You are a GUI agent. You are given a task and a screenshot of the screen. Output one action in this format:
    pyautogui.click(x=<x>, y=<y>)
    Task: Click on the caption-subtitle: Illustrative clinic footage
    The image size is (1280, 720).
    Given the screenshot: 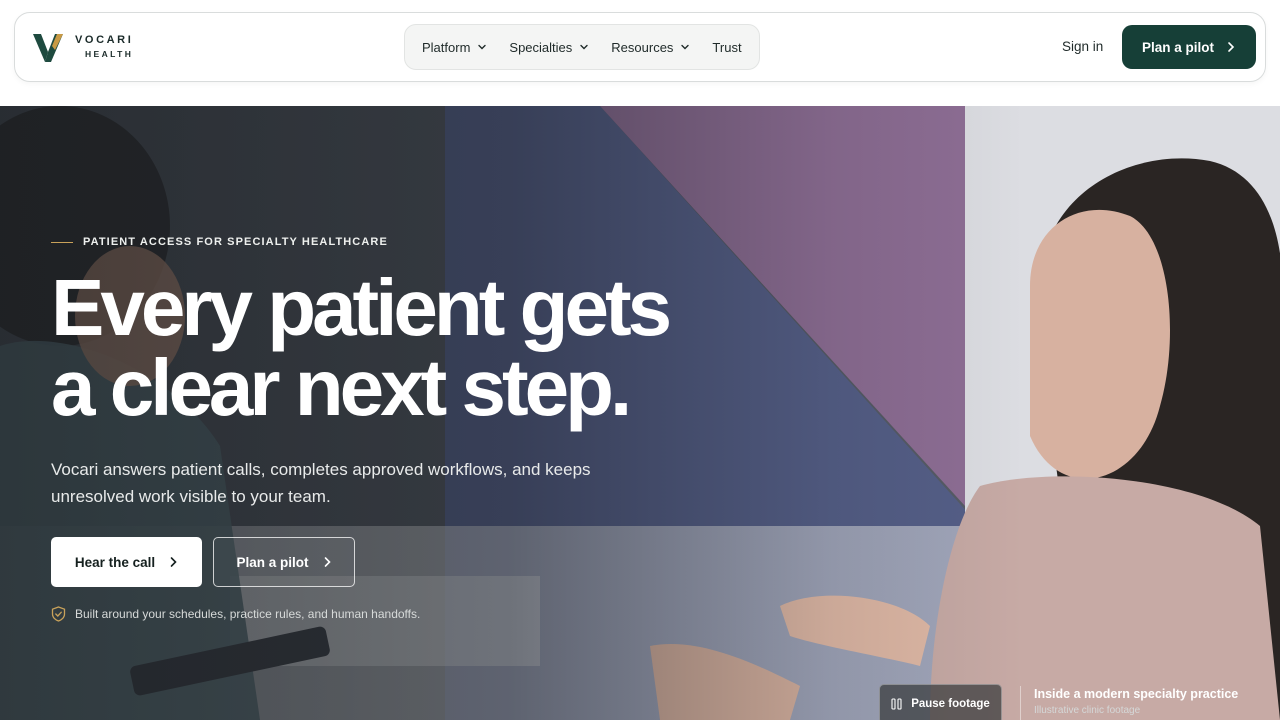 What is the action you would take?
    pyautogui.click(x=1087, y=710)
    